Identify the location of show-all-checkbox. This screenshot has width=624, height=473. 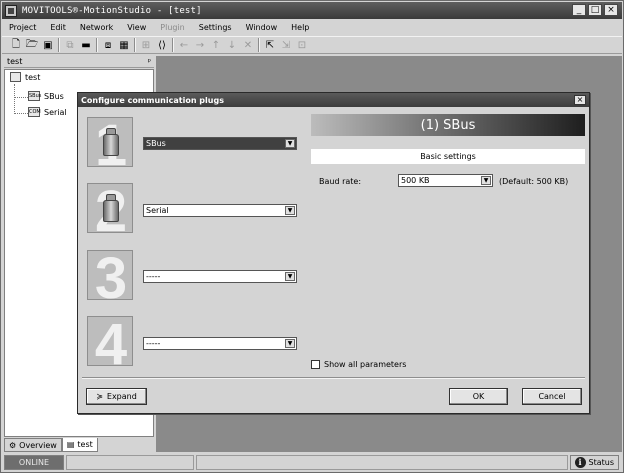
(315, 364).